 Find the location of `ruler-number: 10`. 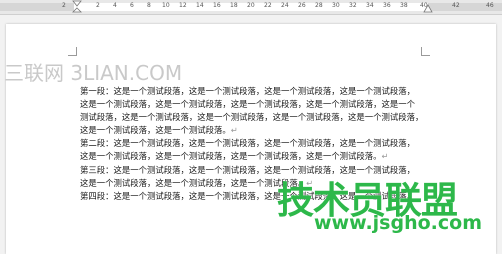

ruler-number: 10 is located at coordinates (166, 5).